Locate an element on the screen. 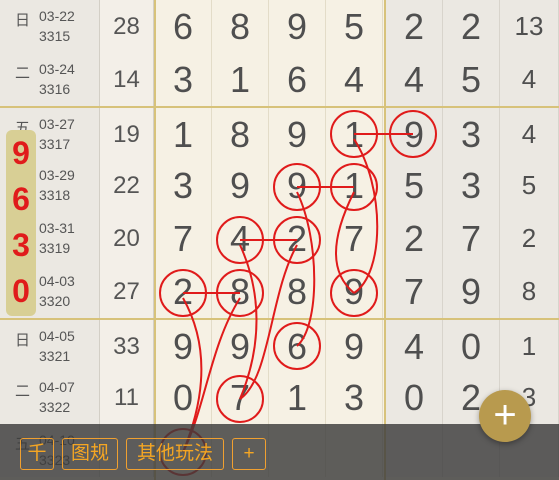 The width and height of the screenshot is (559, 480). toolbar-add-button: + is located at coordinates (249, 454).